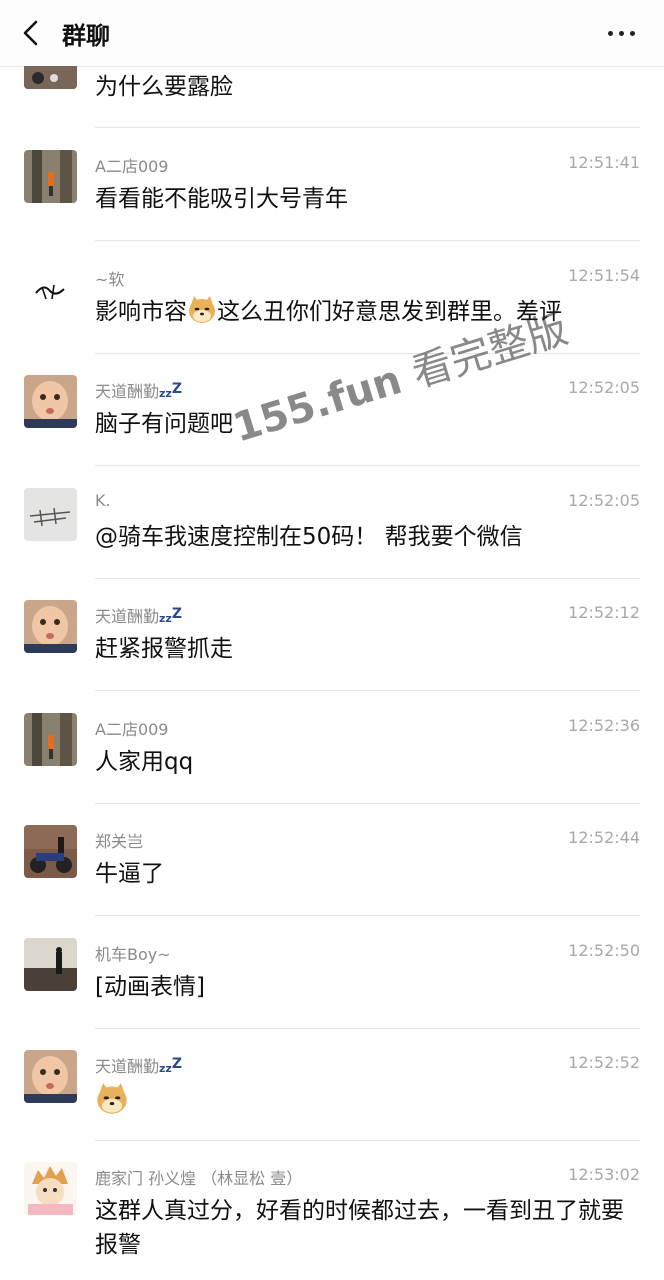  Describe the element at coordinates (221, 199) in the screenshot. I see `message-text: 看看能不能吸引大号青年` at that location.